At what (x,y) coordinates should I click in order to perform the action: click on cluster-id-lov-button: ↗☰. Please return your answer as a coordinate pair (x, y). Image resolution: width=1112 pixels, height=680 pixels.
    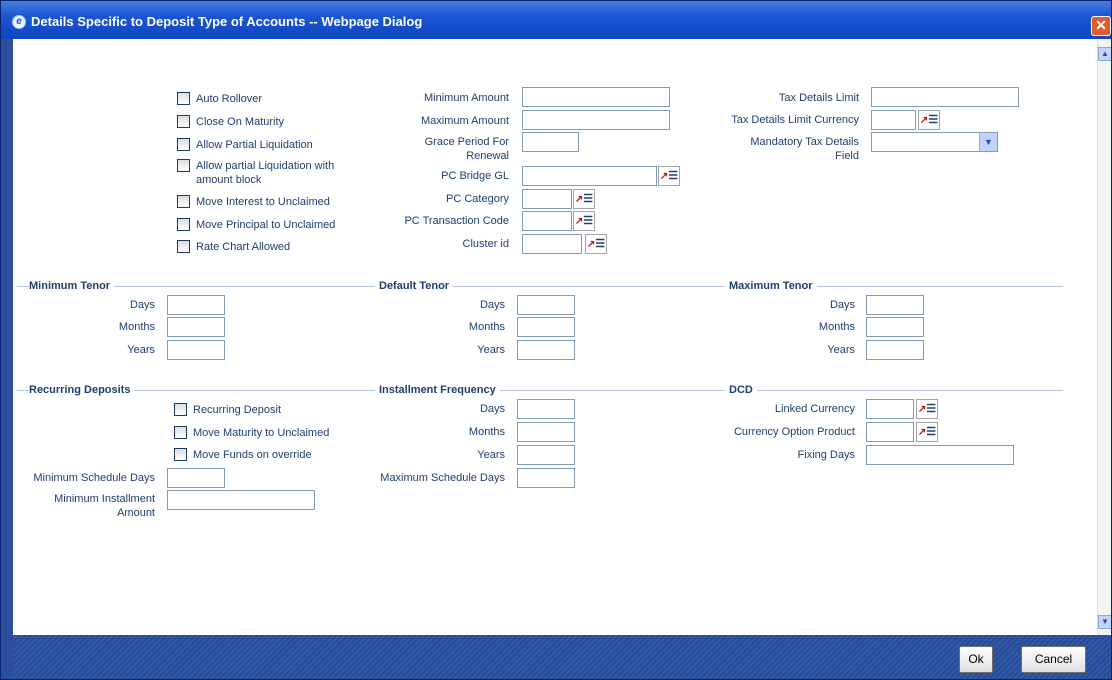
    Looking at the image, I should click on (596, 244).